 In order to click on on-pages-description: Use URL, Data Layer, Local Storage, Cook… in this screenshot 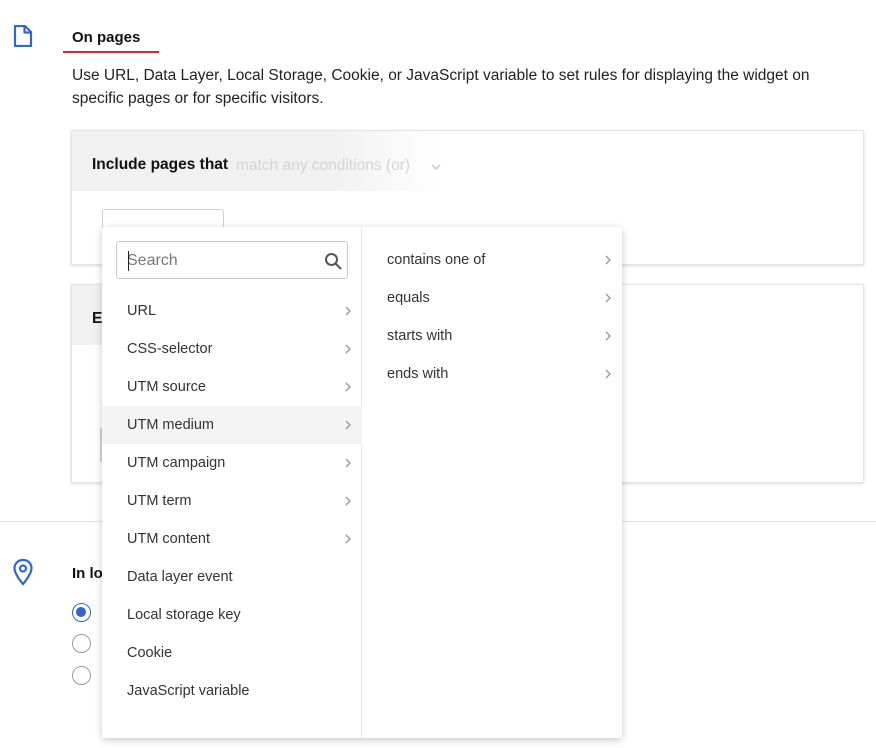, I will do `click(441, 87)`.